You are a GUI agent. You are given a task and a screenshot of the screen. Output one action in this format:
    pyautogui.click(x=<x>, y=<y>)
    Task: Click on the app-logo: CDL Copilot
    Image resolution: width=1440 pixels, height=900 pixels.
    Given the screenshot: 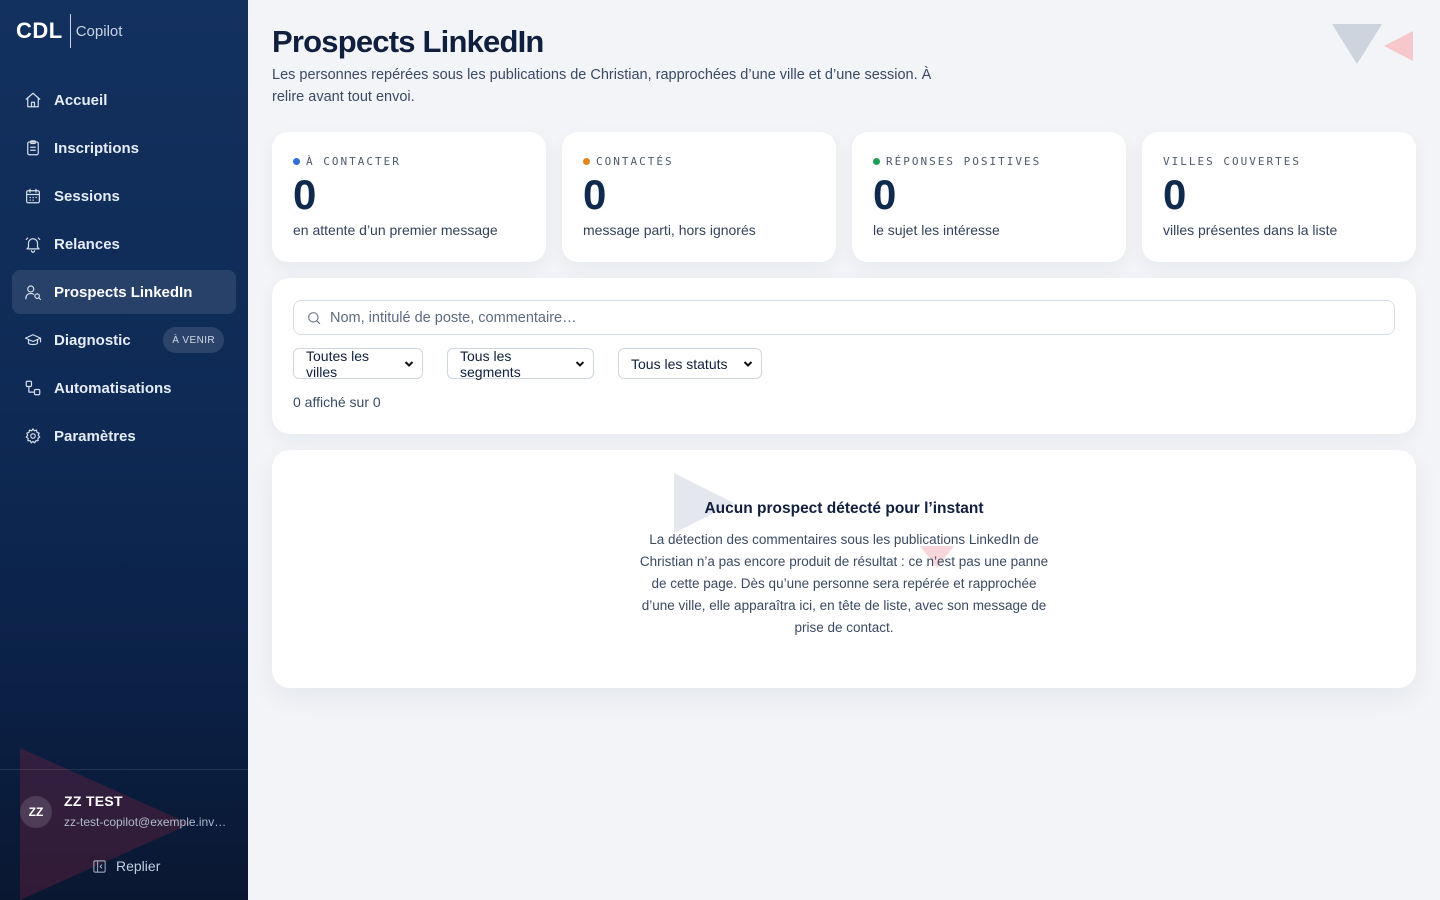 What is the action you would take?
    pyautogui.click(x=69, y=31)
    